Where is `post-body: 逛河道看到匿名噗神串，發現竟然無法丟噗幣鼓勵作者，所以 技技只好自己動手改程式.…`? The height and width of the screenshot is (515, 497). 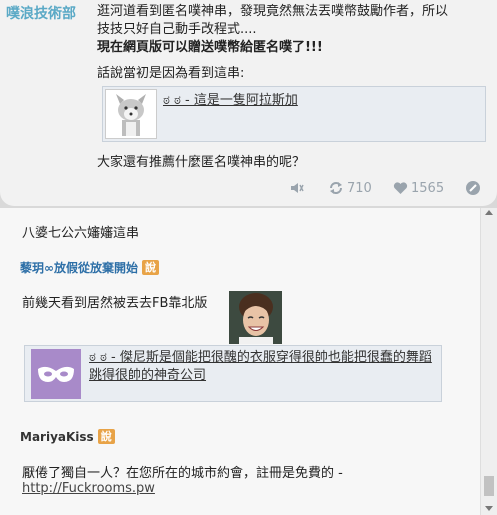 post-body: 逛河道看到匿名噗神串，發現竟然無法丟噗幣鼓勵作者，所以 技技只好自己動手改程式.… is located at coordinates (293, 43).